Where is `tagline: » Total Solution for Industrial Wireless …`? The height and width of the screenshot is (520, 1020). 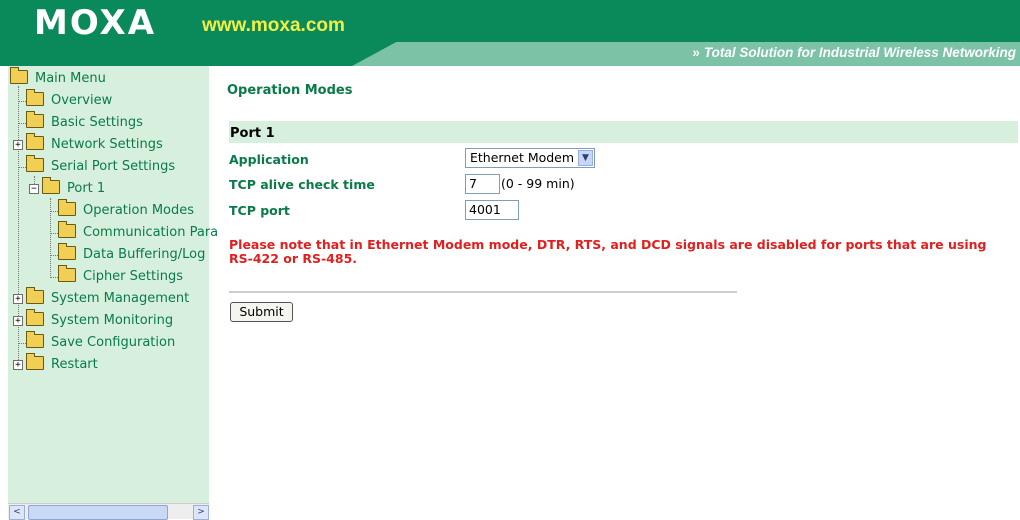
tagline: » Total Solution for Industrial Wireless … is located at coordinates (854, 52).